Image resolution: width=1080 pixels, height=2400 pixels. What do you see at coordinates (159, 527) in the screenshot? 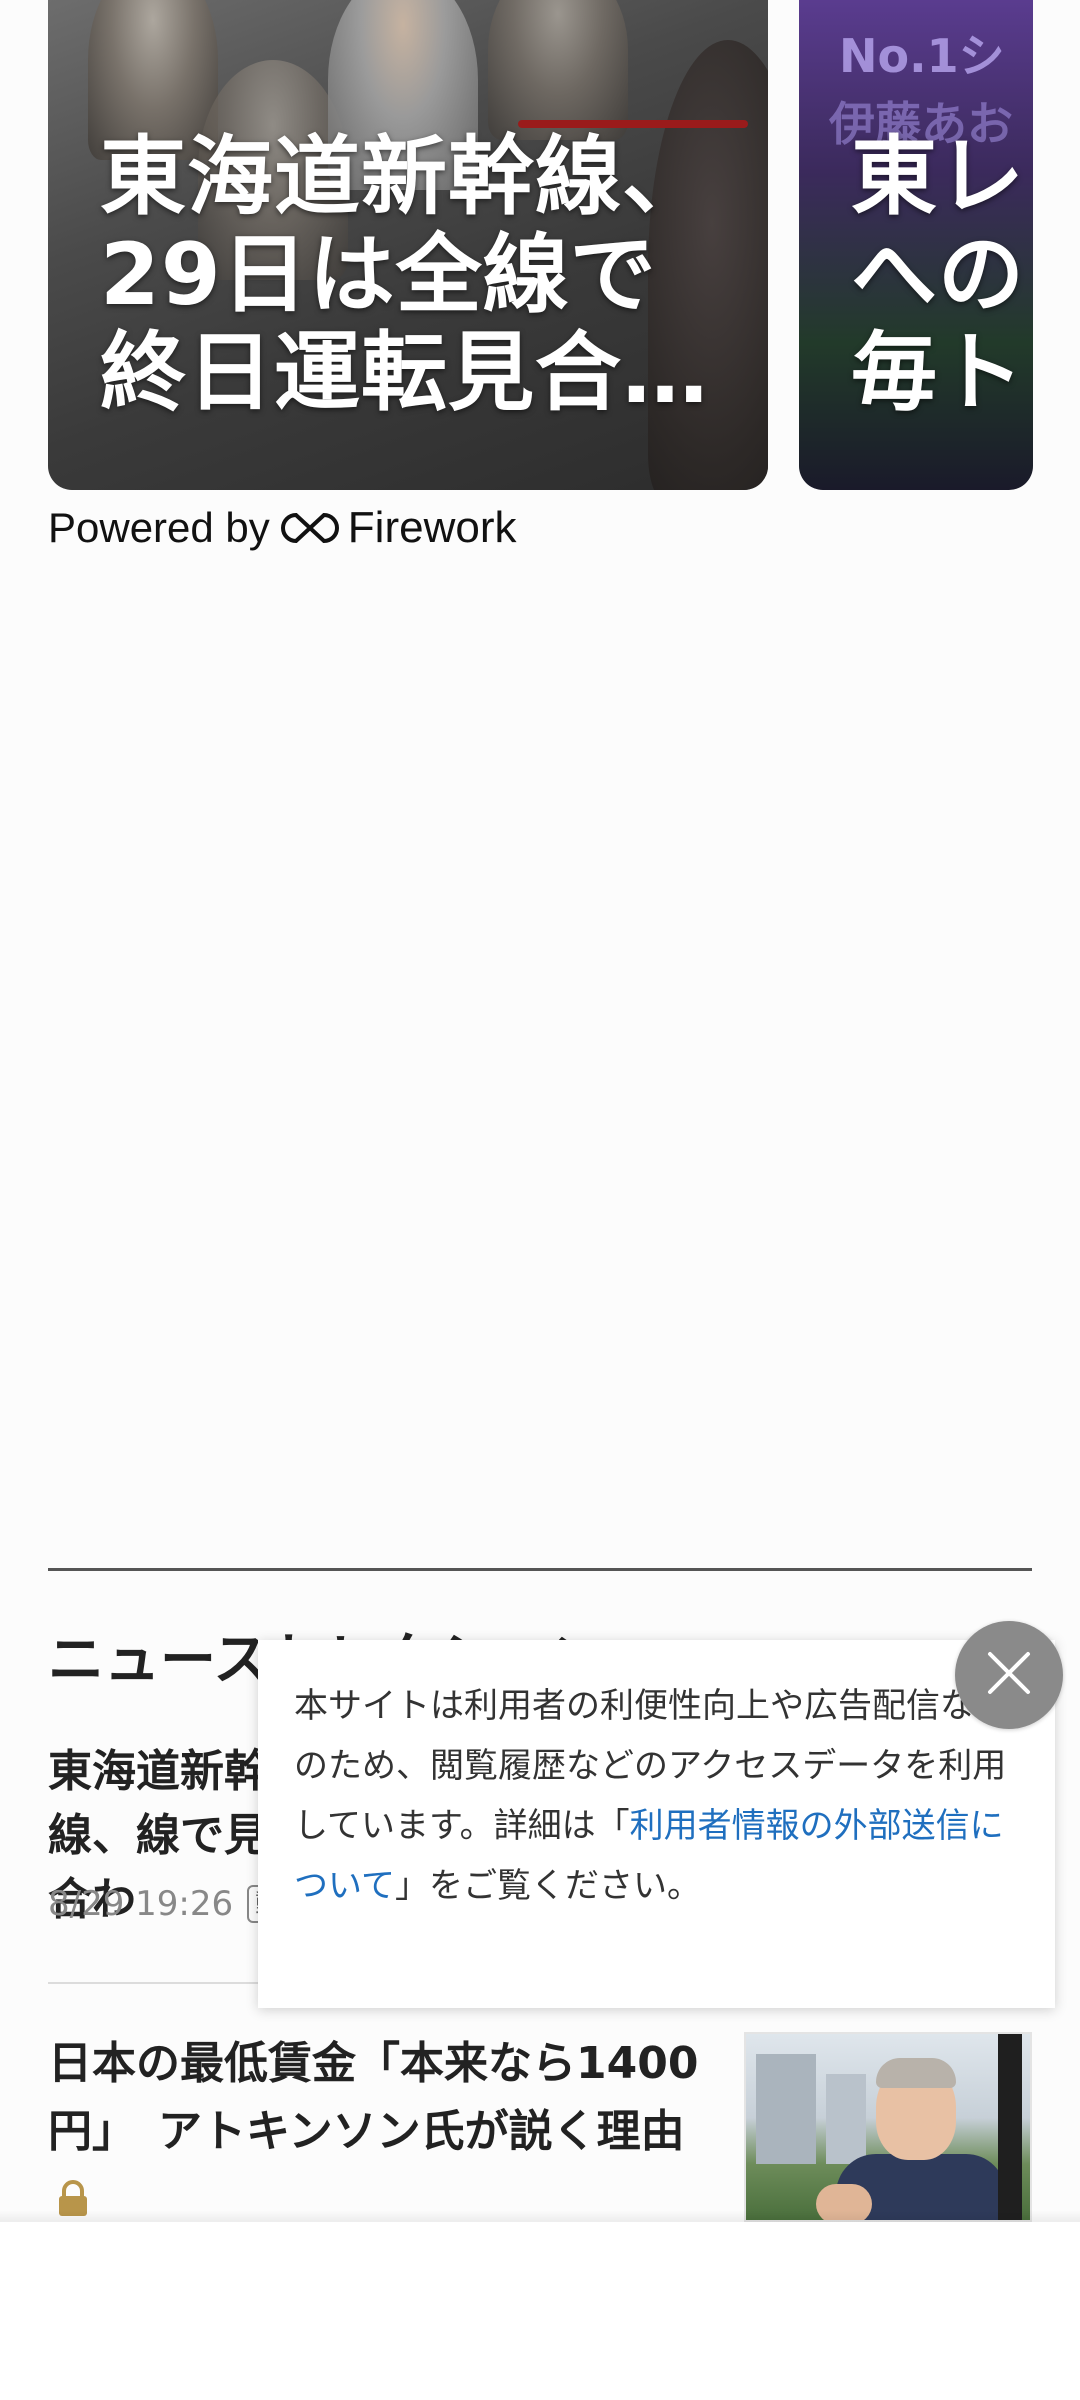
I see `powered-by-label: Powered by` at bounding box center [159, 527].